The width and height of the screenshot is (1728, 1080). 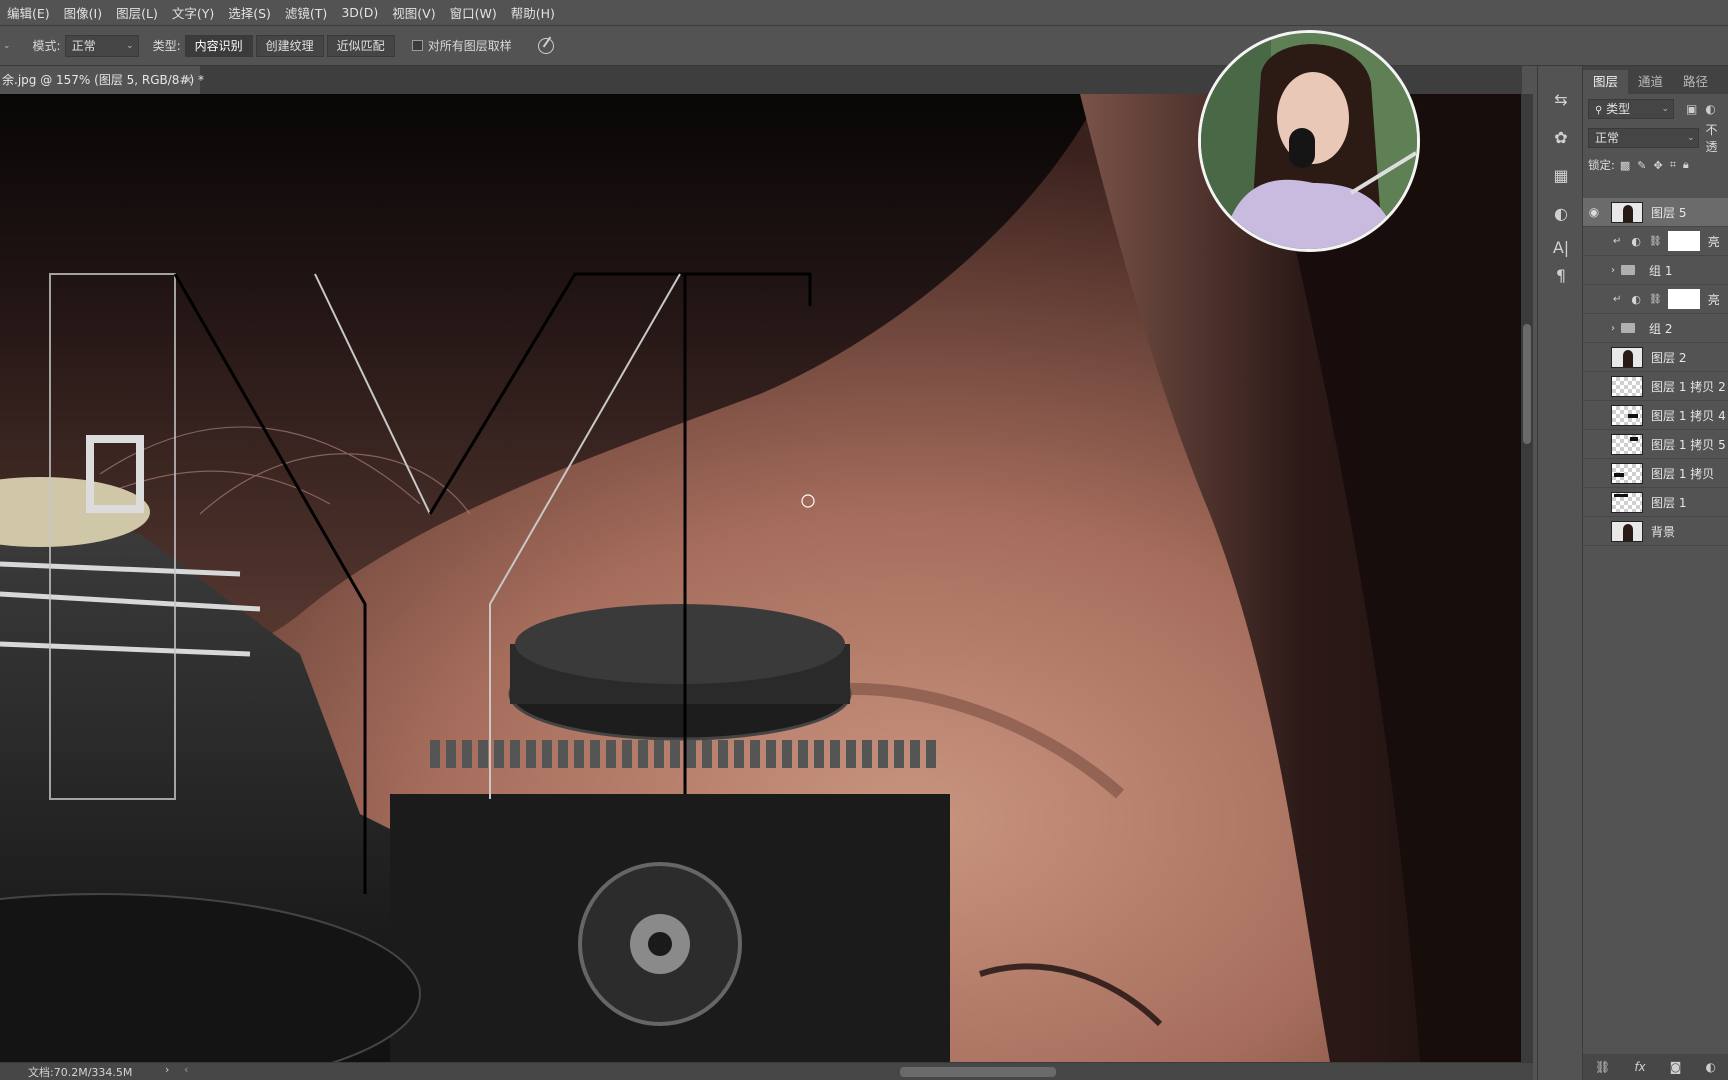 I want to click on filter-image-icon: ▣, so click(x=1691, y=109).